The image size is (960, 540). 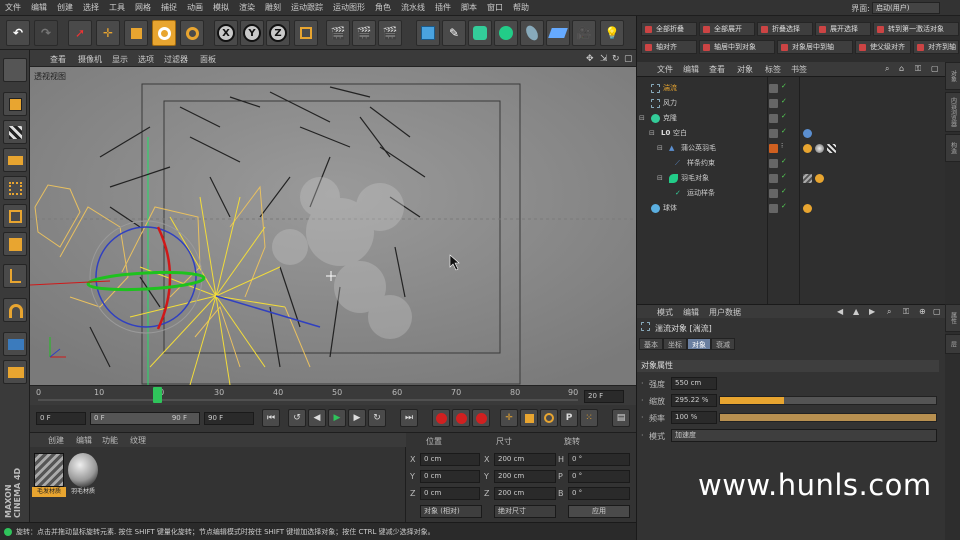 I want to click on menu-create: 创建, so click(x=65, y=7).